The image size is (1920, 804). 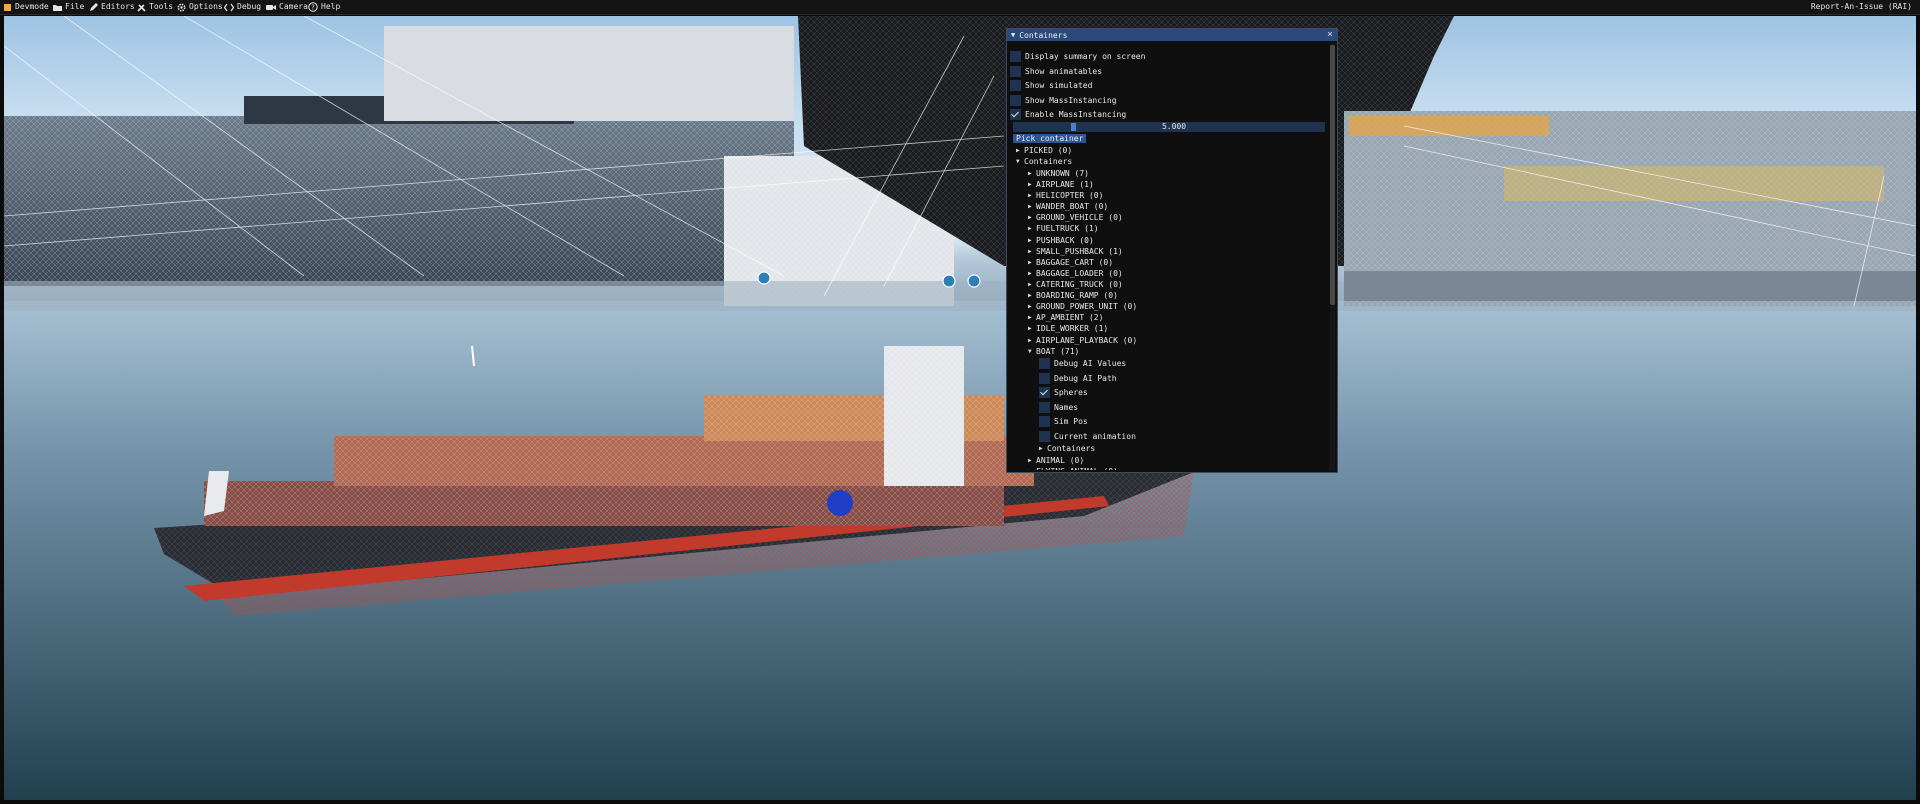 I want to click on window-title: Containers, so click(x=1043, y=35).